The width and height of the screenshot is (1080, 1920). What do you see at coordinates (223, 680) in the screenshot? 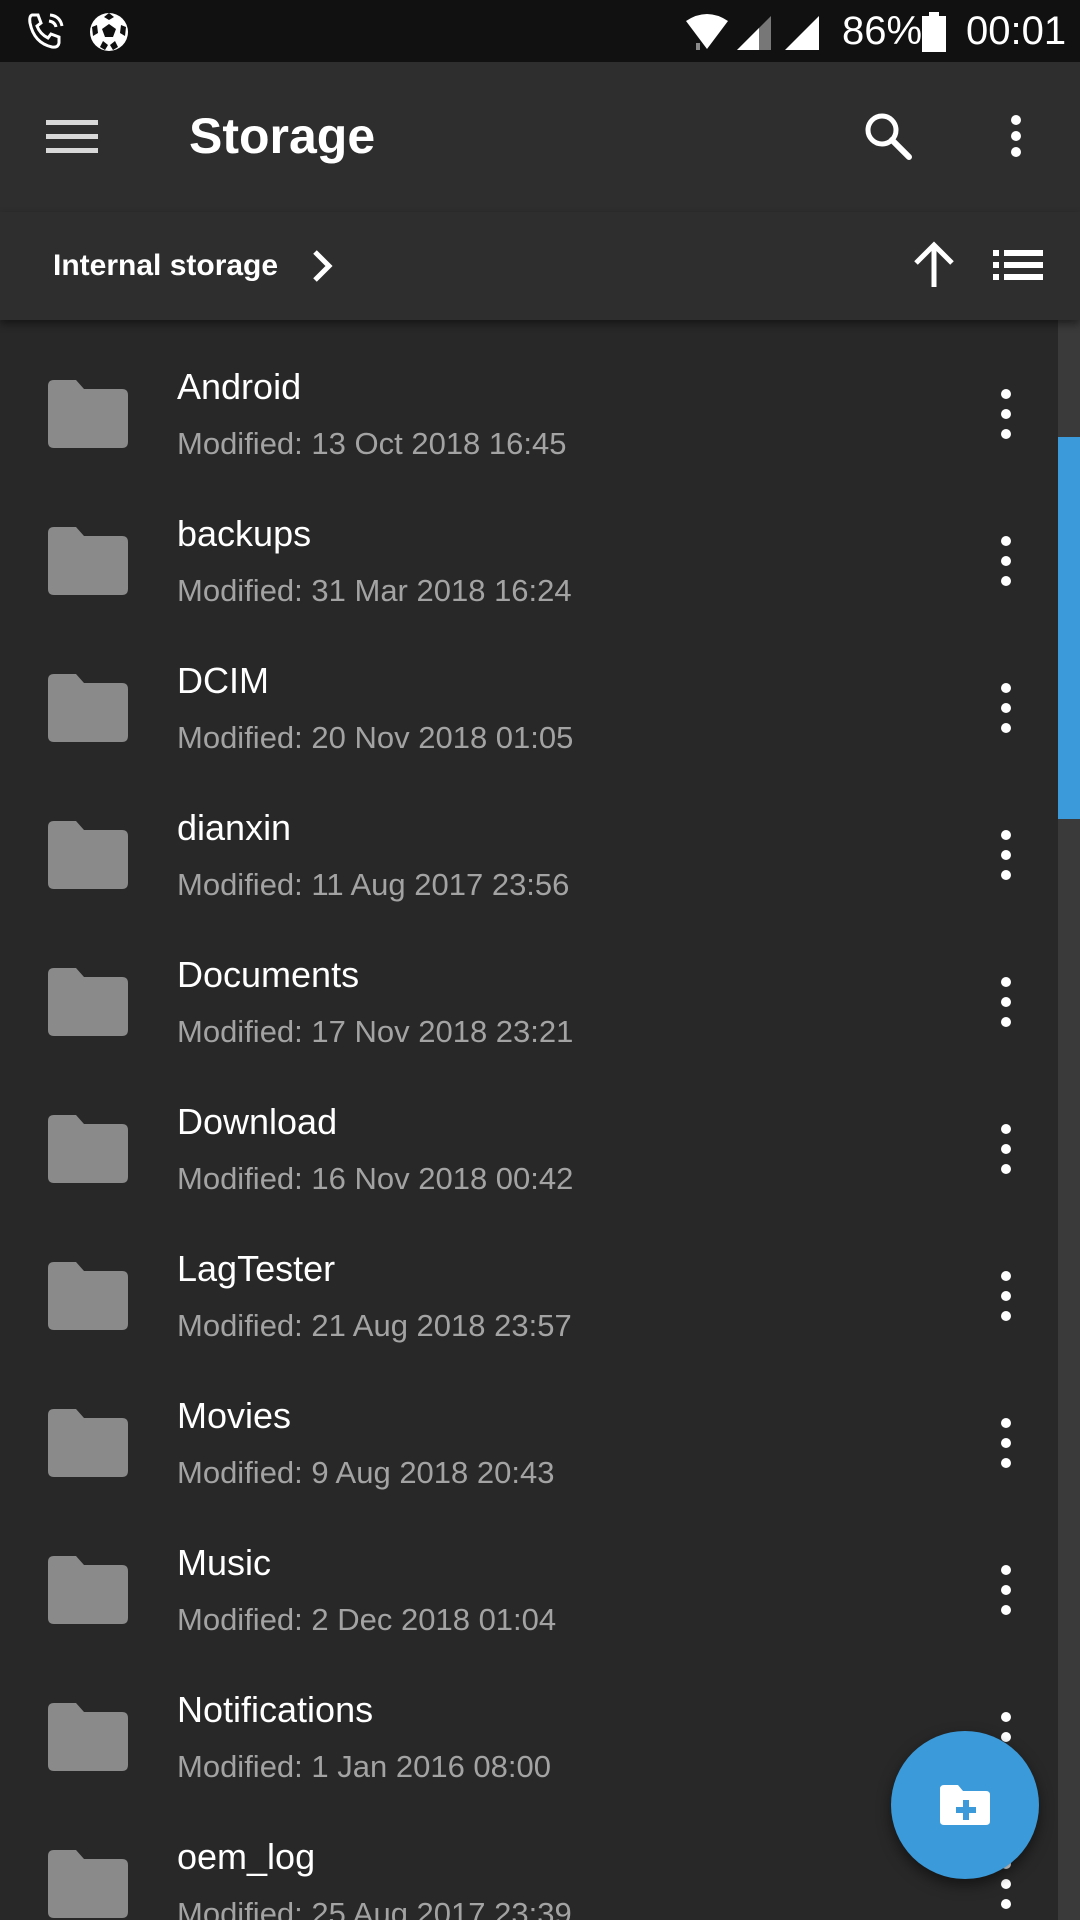
I see `file-name: DCIM` at bounding box center [223, 680].